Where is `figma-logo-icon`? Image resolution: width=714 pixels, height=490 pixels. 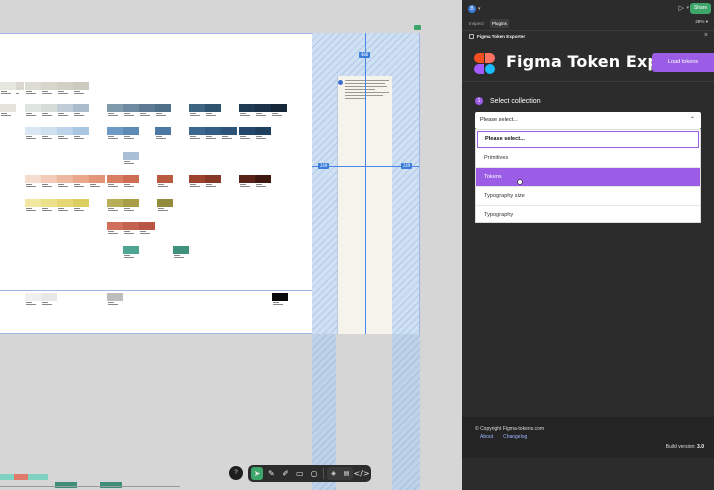
figma-logo-icon is located at coordinates (484, 63).